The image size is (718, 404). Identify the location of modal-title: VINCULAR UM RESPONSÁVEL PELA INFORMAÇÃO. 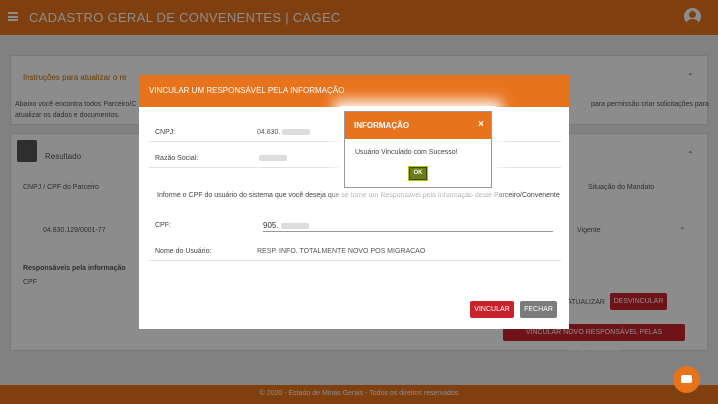
(247, 90).